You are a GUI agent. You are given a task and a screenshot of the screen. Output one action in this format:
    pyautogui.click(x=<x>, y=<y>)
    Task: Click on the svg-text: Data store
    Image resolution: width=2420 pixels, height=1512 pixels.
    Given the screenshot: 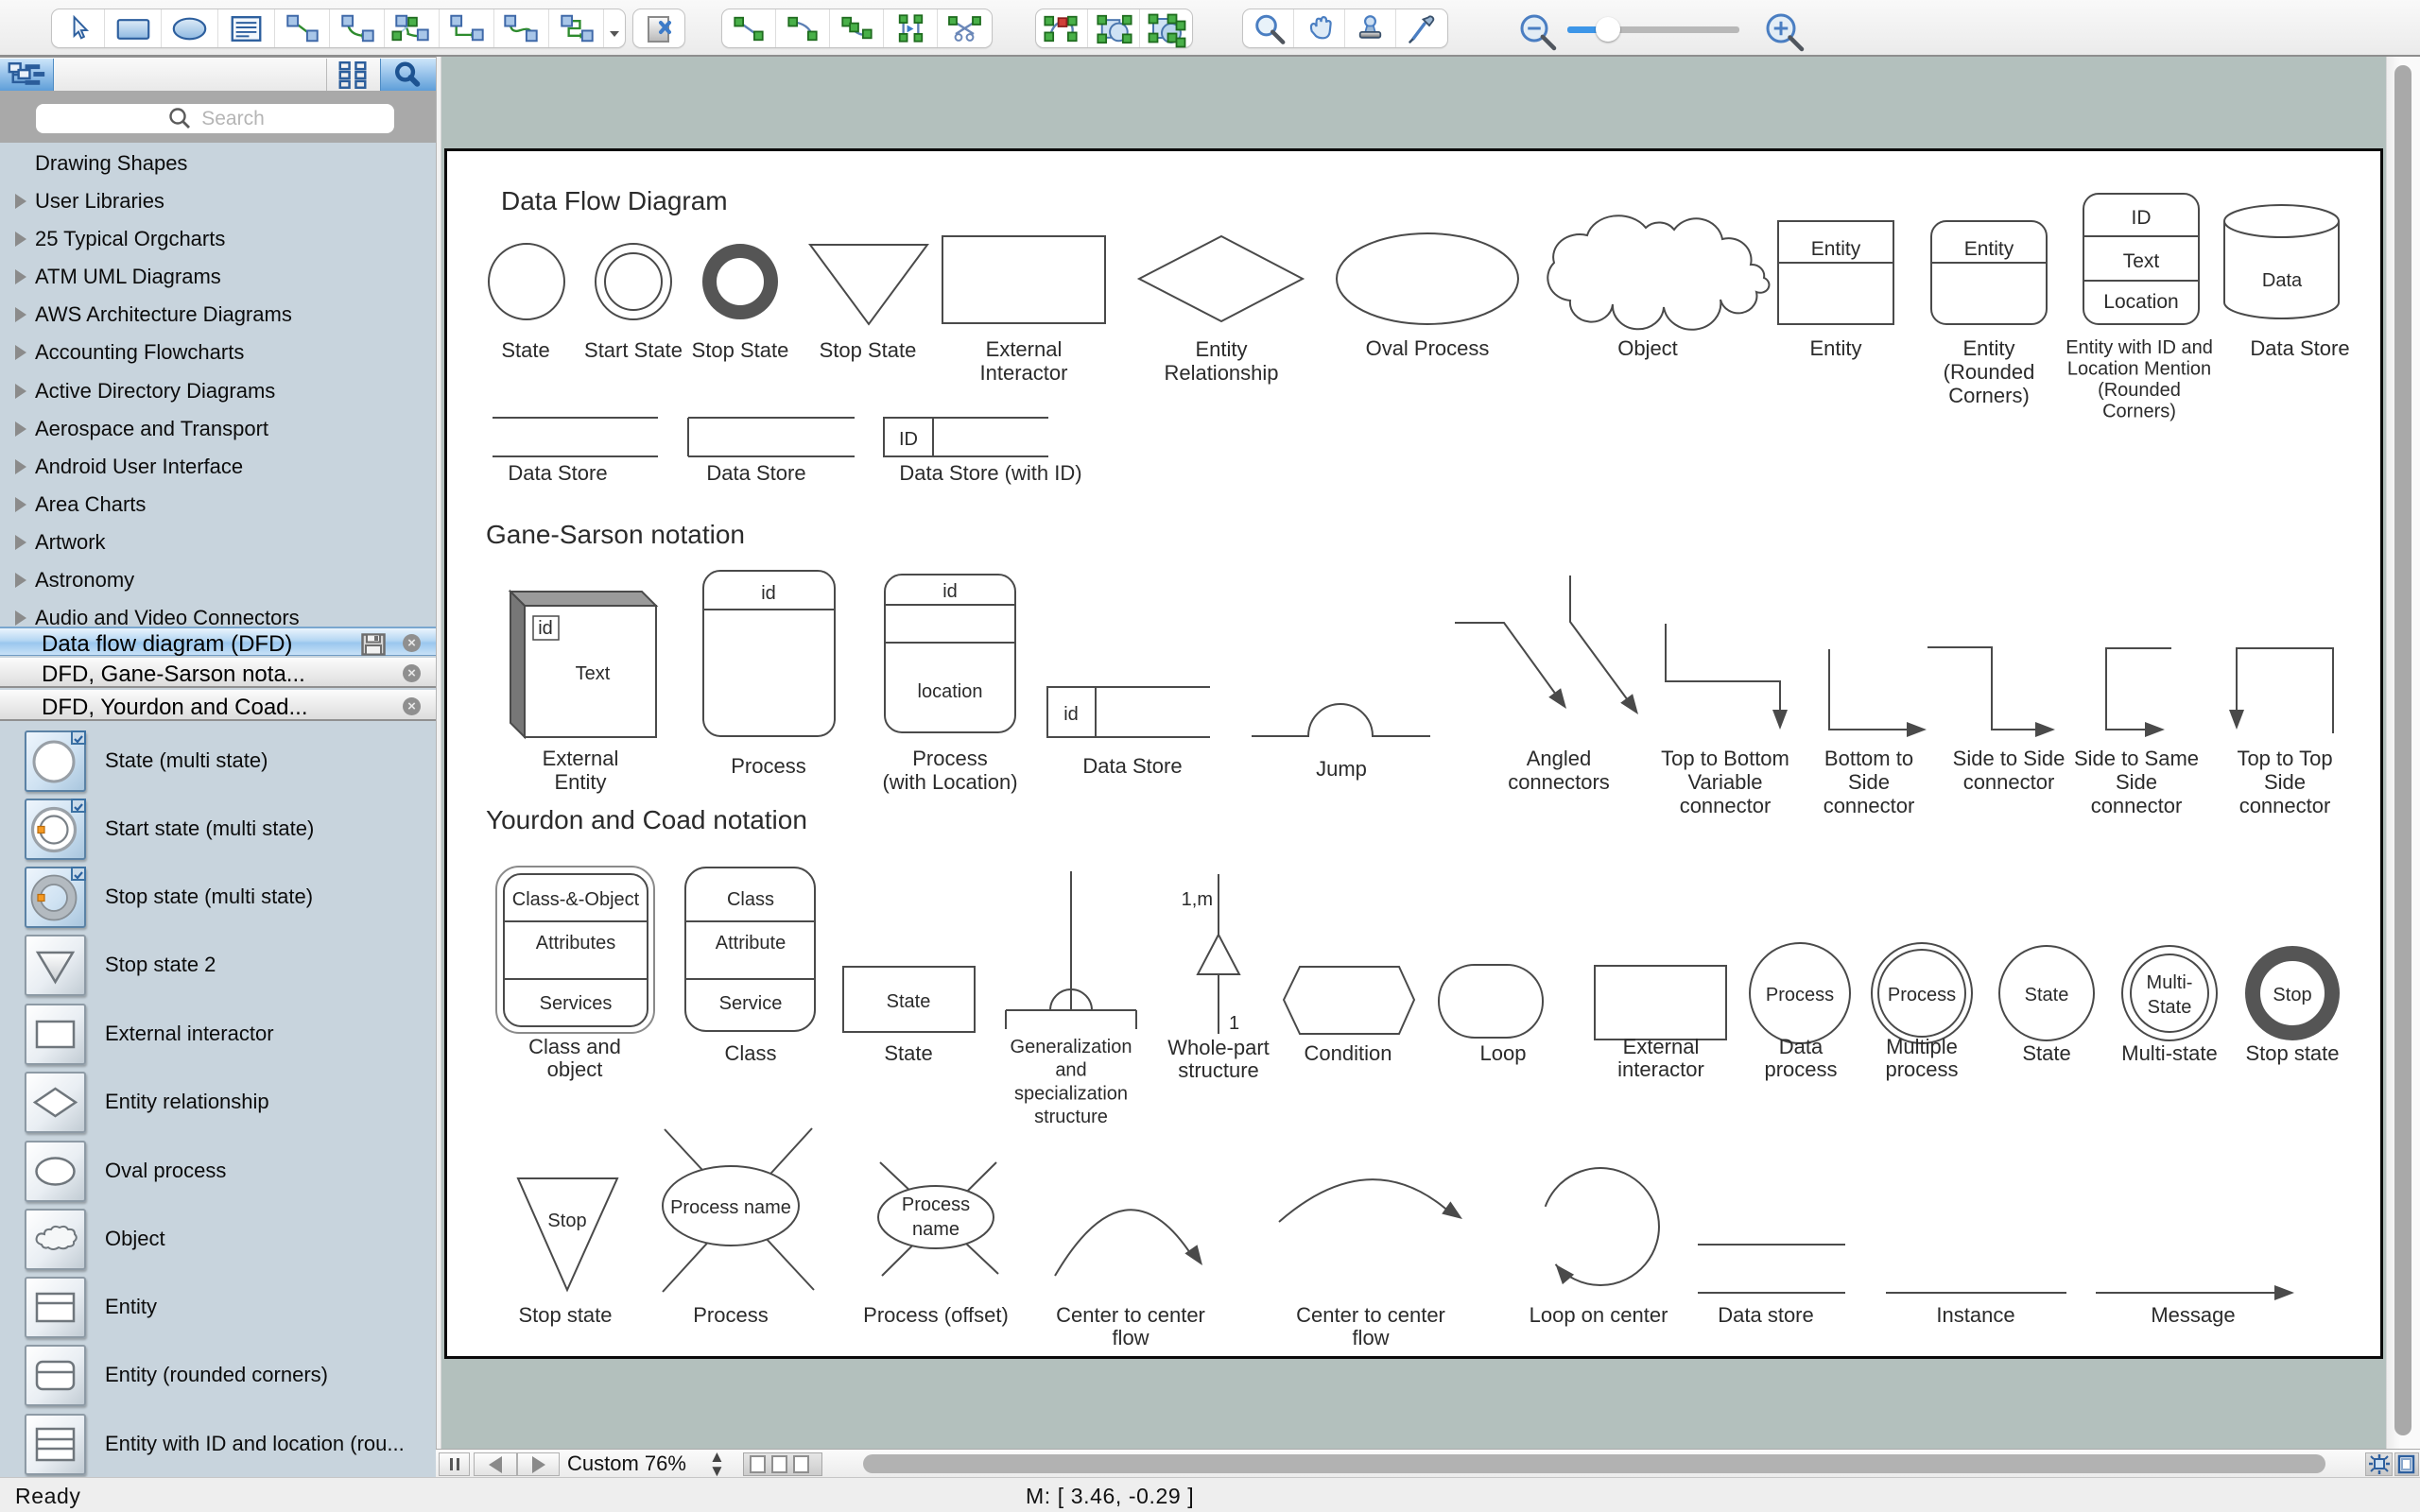 What is the action you would take?
    pyautogui.click(x=1766, y=1315)
    